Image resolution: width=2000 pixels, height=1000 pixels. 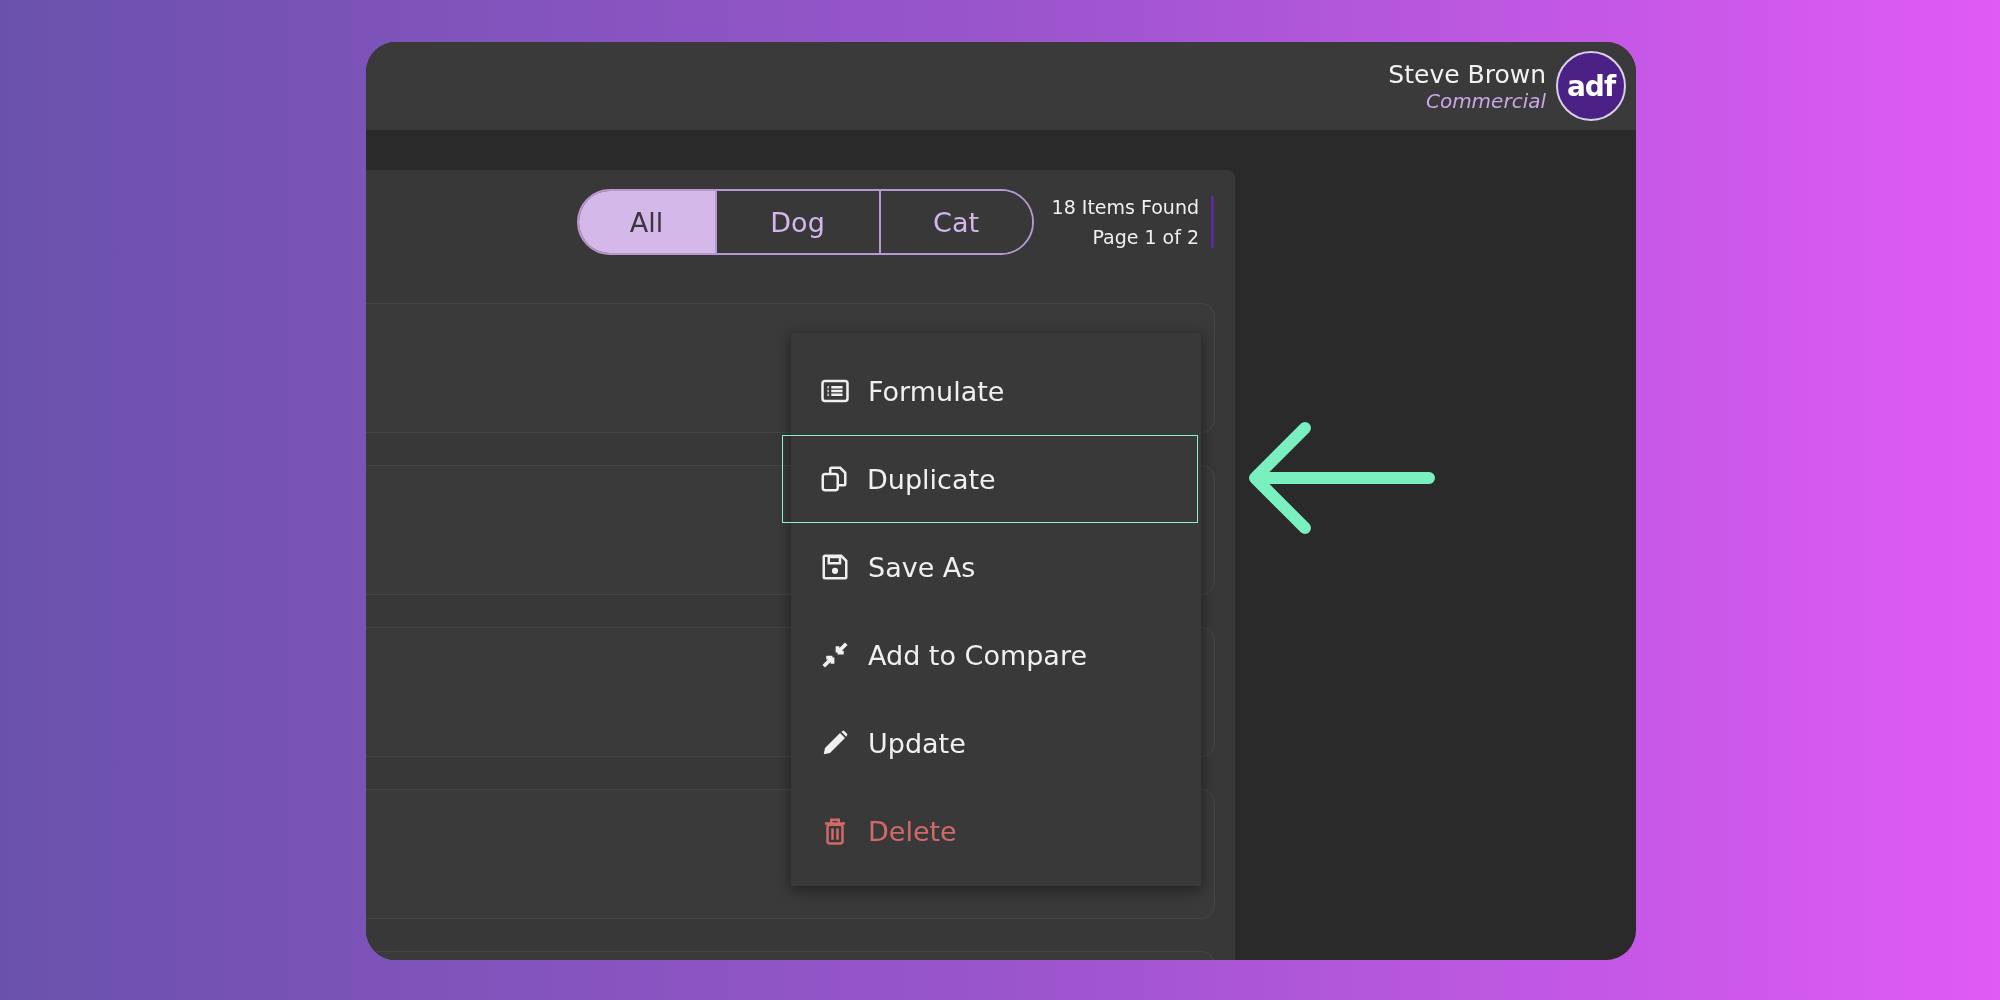 I want to click on filter-tab: Cat, so click(x=955, y=222).